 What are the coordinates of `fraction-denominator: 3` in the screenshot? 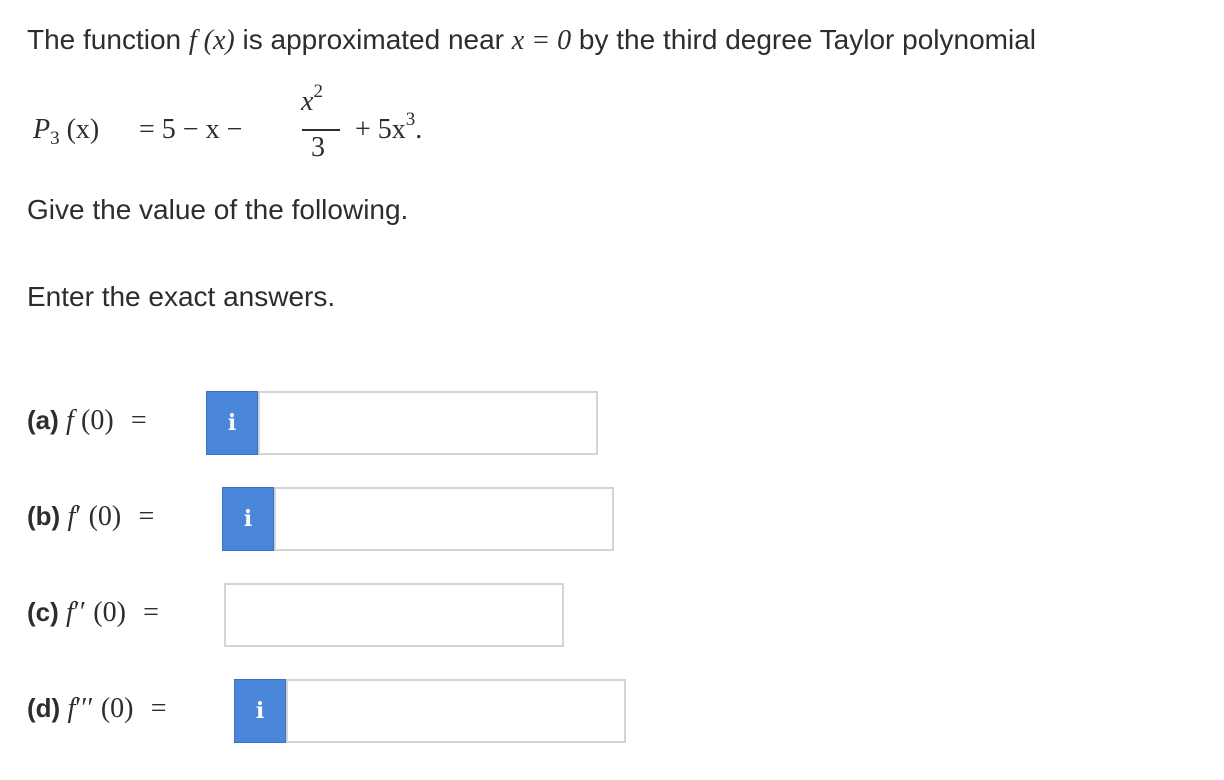 It's located at (318, 147).